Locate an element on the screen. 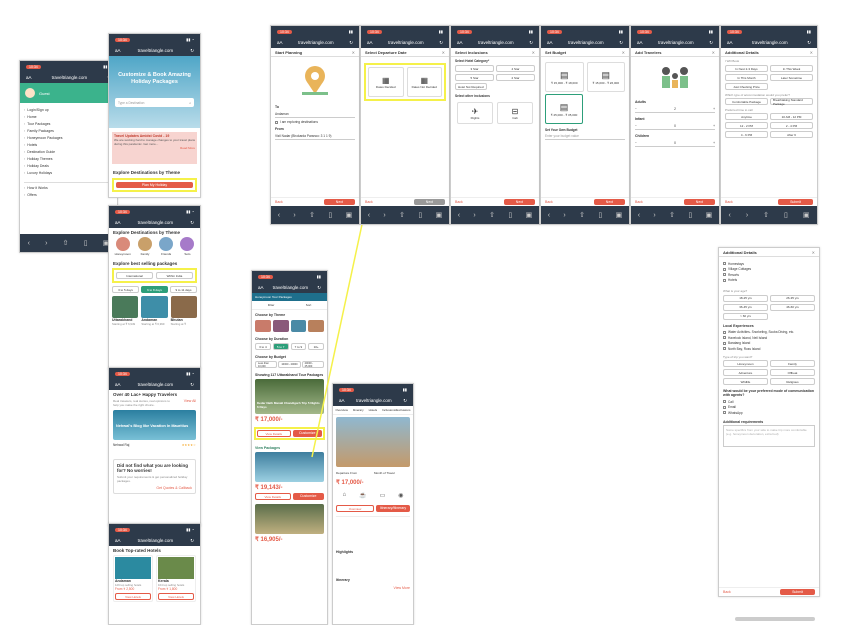  local-option: Baratang Island is located at coordinates (769, 343).